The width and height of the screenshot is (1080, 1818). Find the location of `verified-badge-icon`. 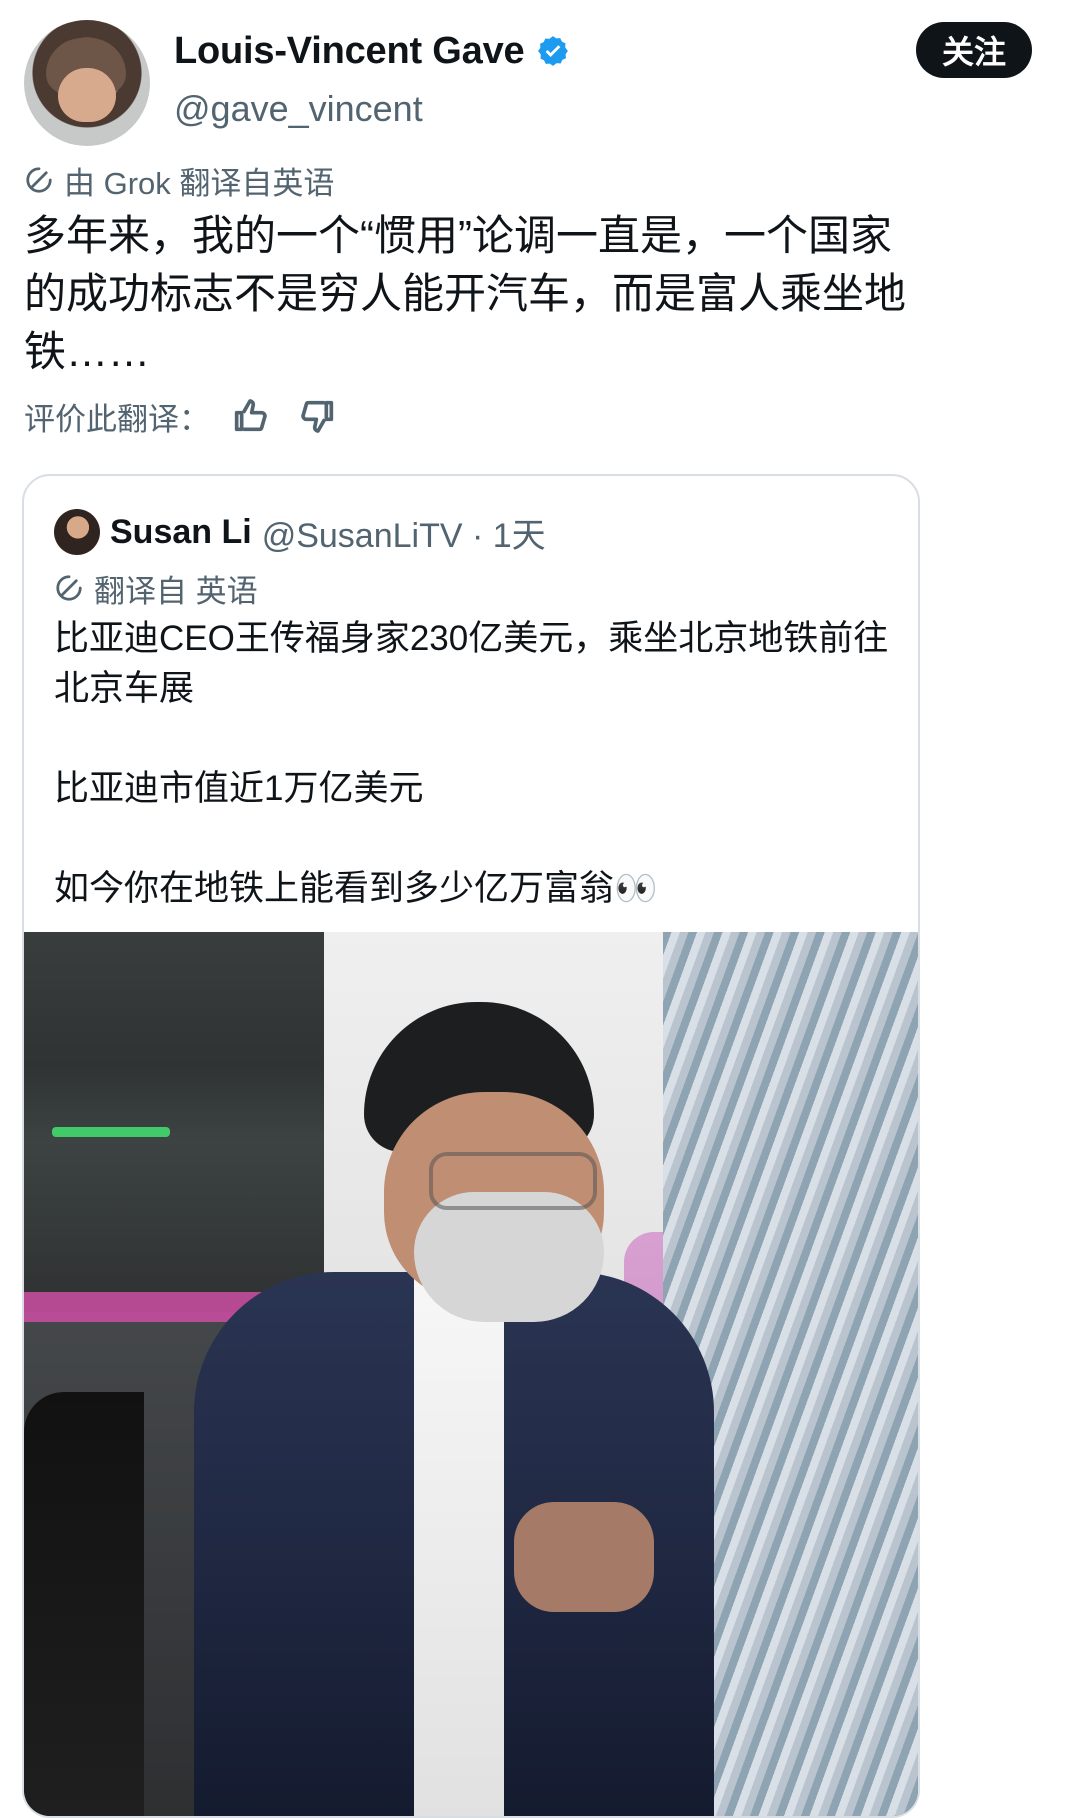

verified-badge-icon is located at coordinates (553, 51).